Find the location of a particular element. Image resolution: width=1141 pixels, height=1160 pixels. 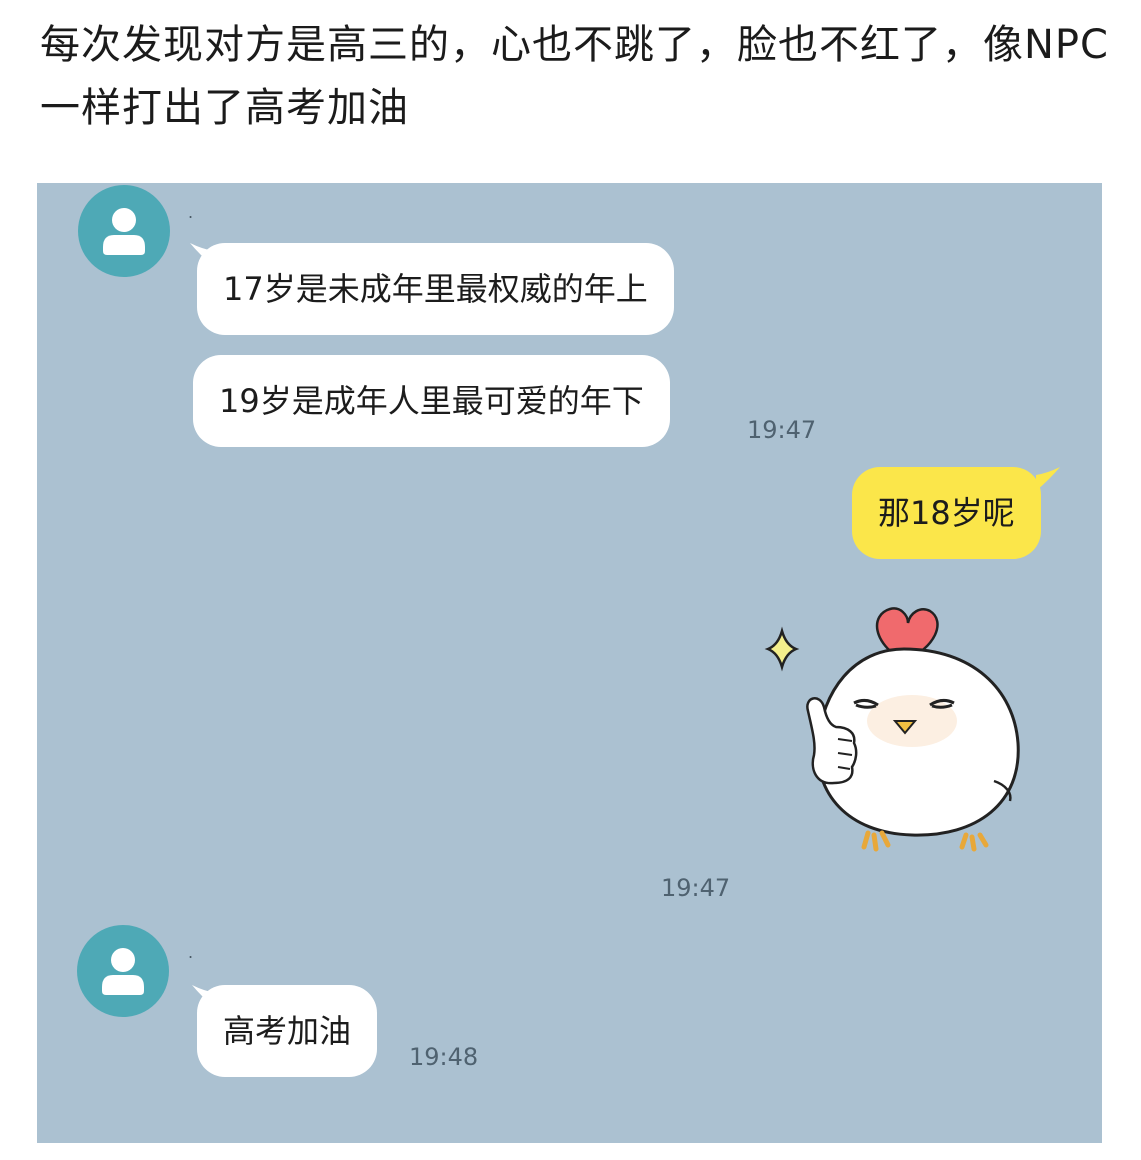

message-bubble: 高考加油 is located at coordinates (287, 1031).